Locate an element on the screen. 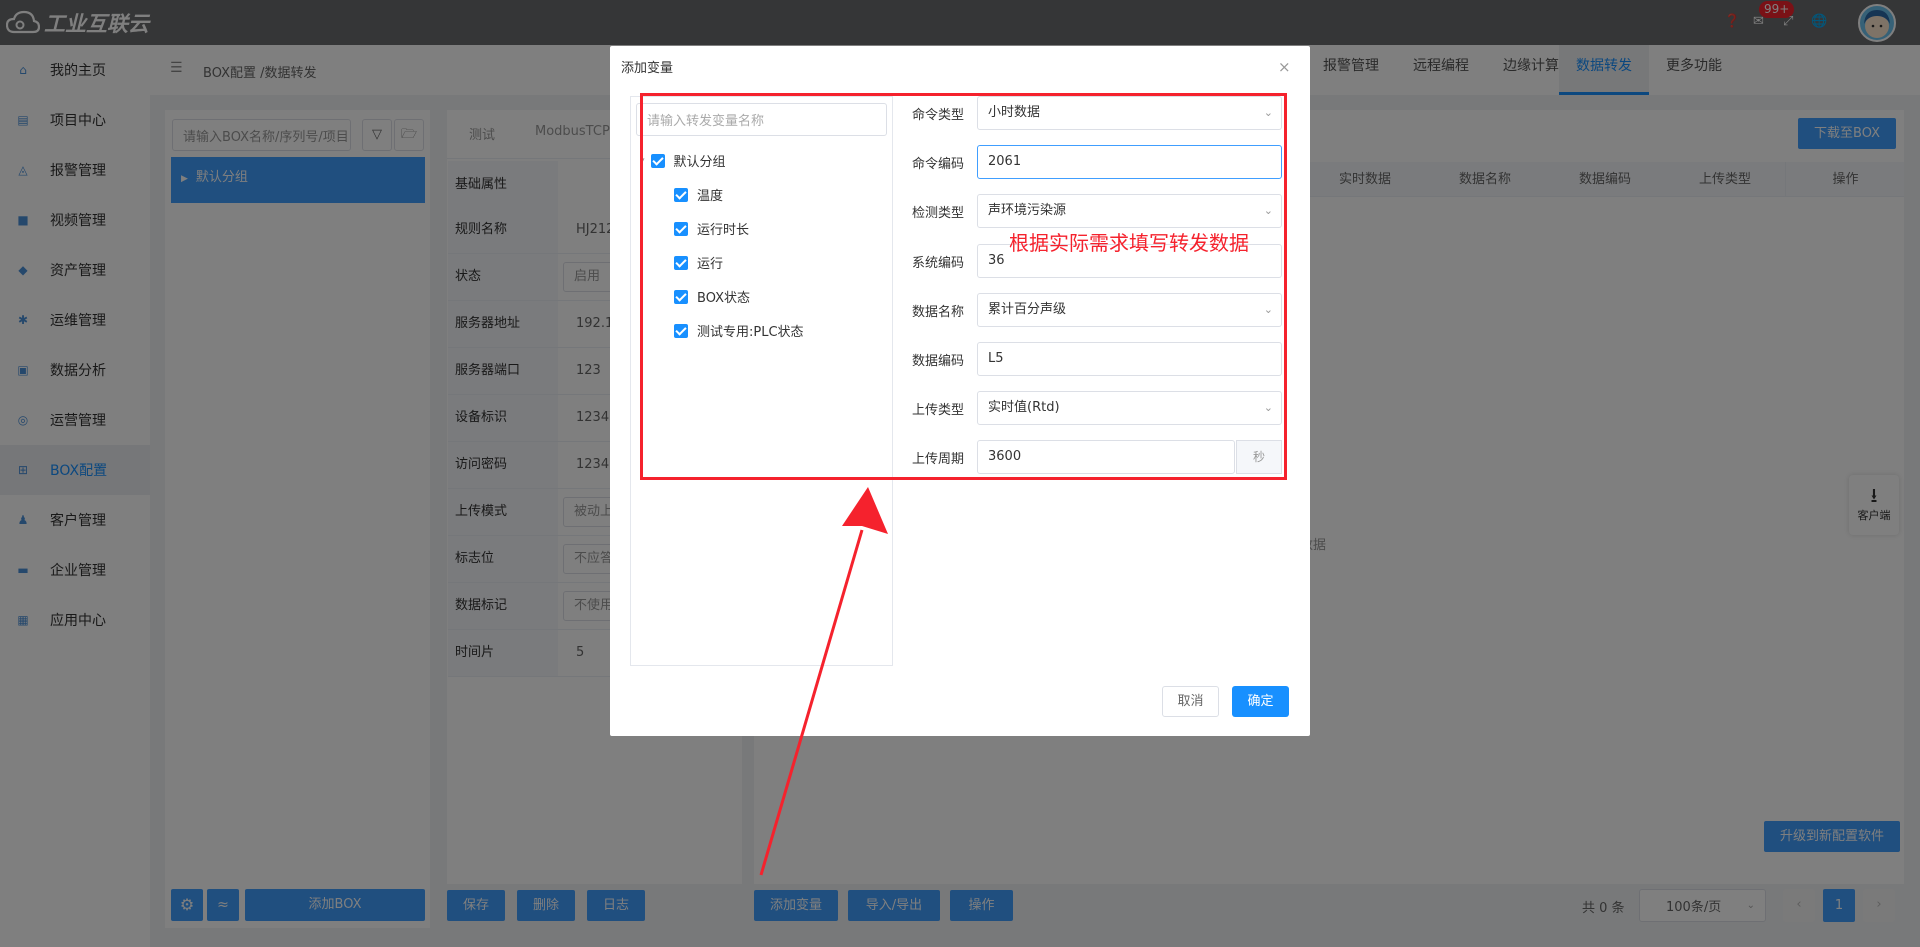  annotation-text: 根据实际需求填写转发数据 is located at coordinates (1129, 243).